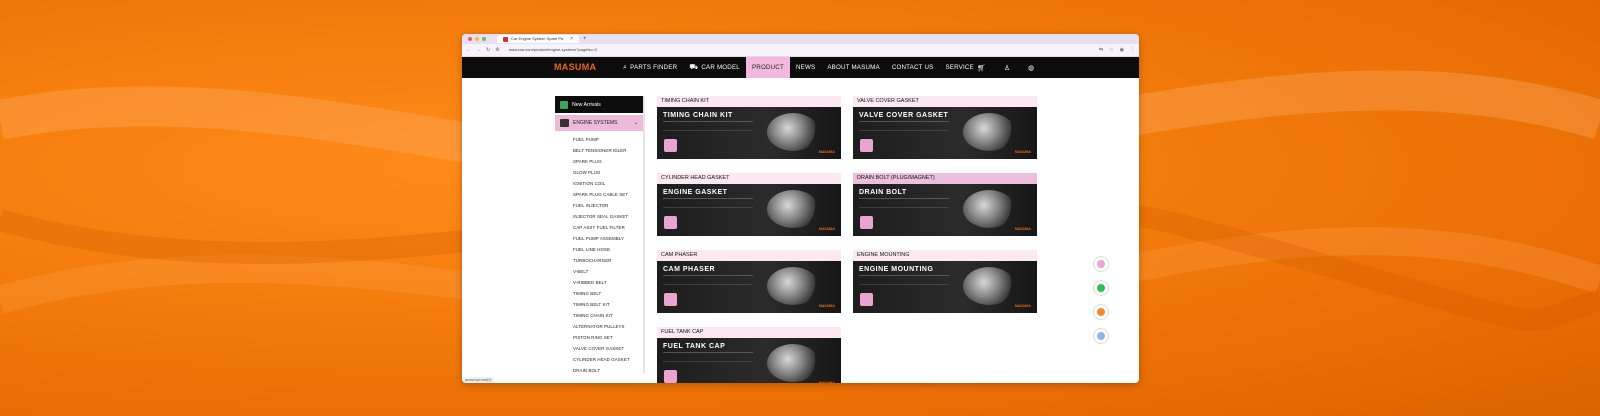  Describe the element at coordinates (749, 101) in the screenshot. I see `product-card-title: TIMING CHAIN KIT` at that location.